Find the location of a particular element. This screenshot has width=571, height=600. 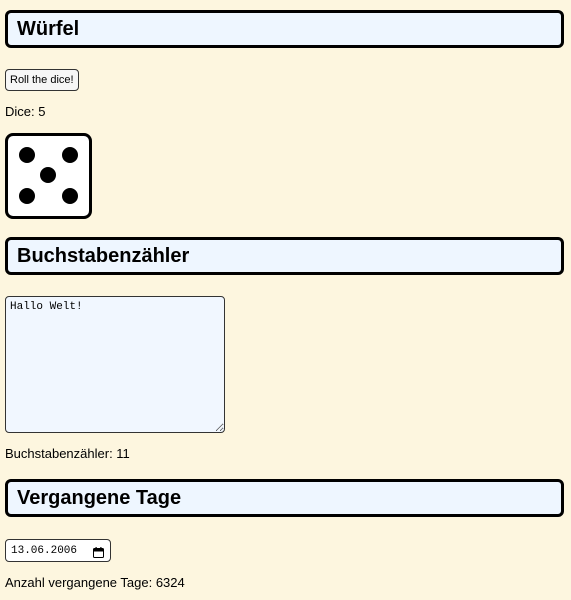

letter-counter-section-header: Buchstabenzähler is located at coordinates (284, 256).